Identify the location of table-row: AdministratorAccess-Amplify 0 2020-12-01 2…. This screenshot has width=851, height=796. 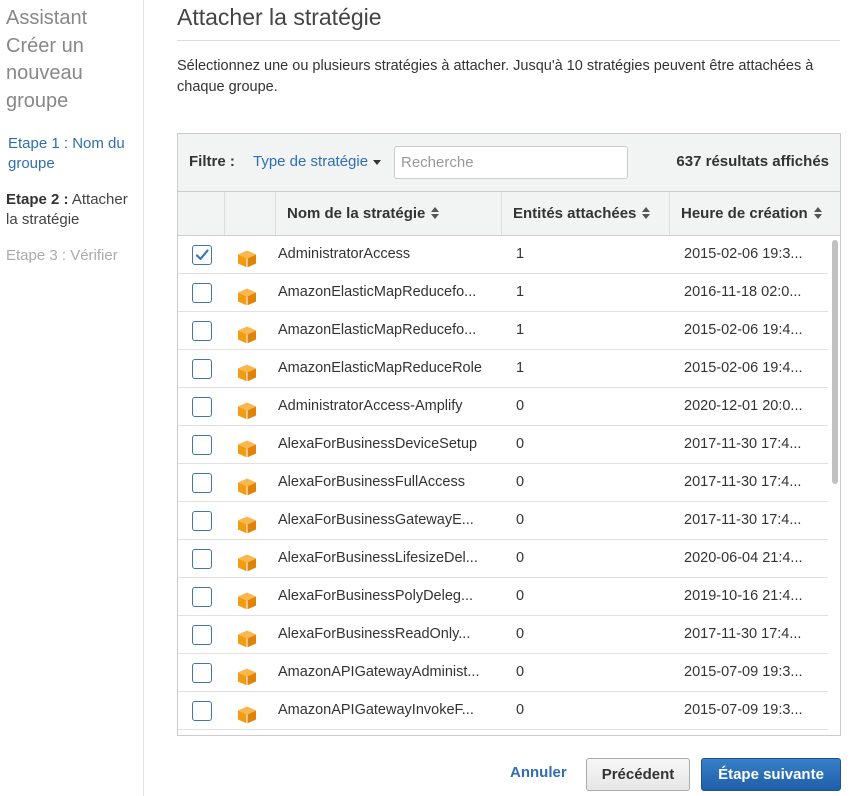
(503, 407).